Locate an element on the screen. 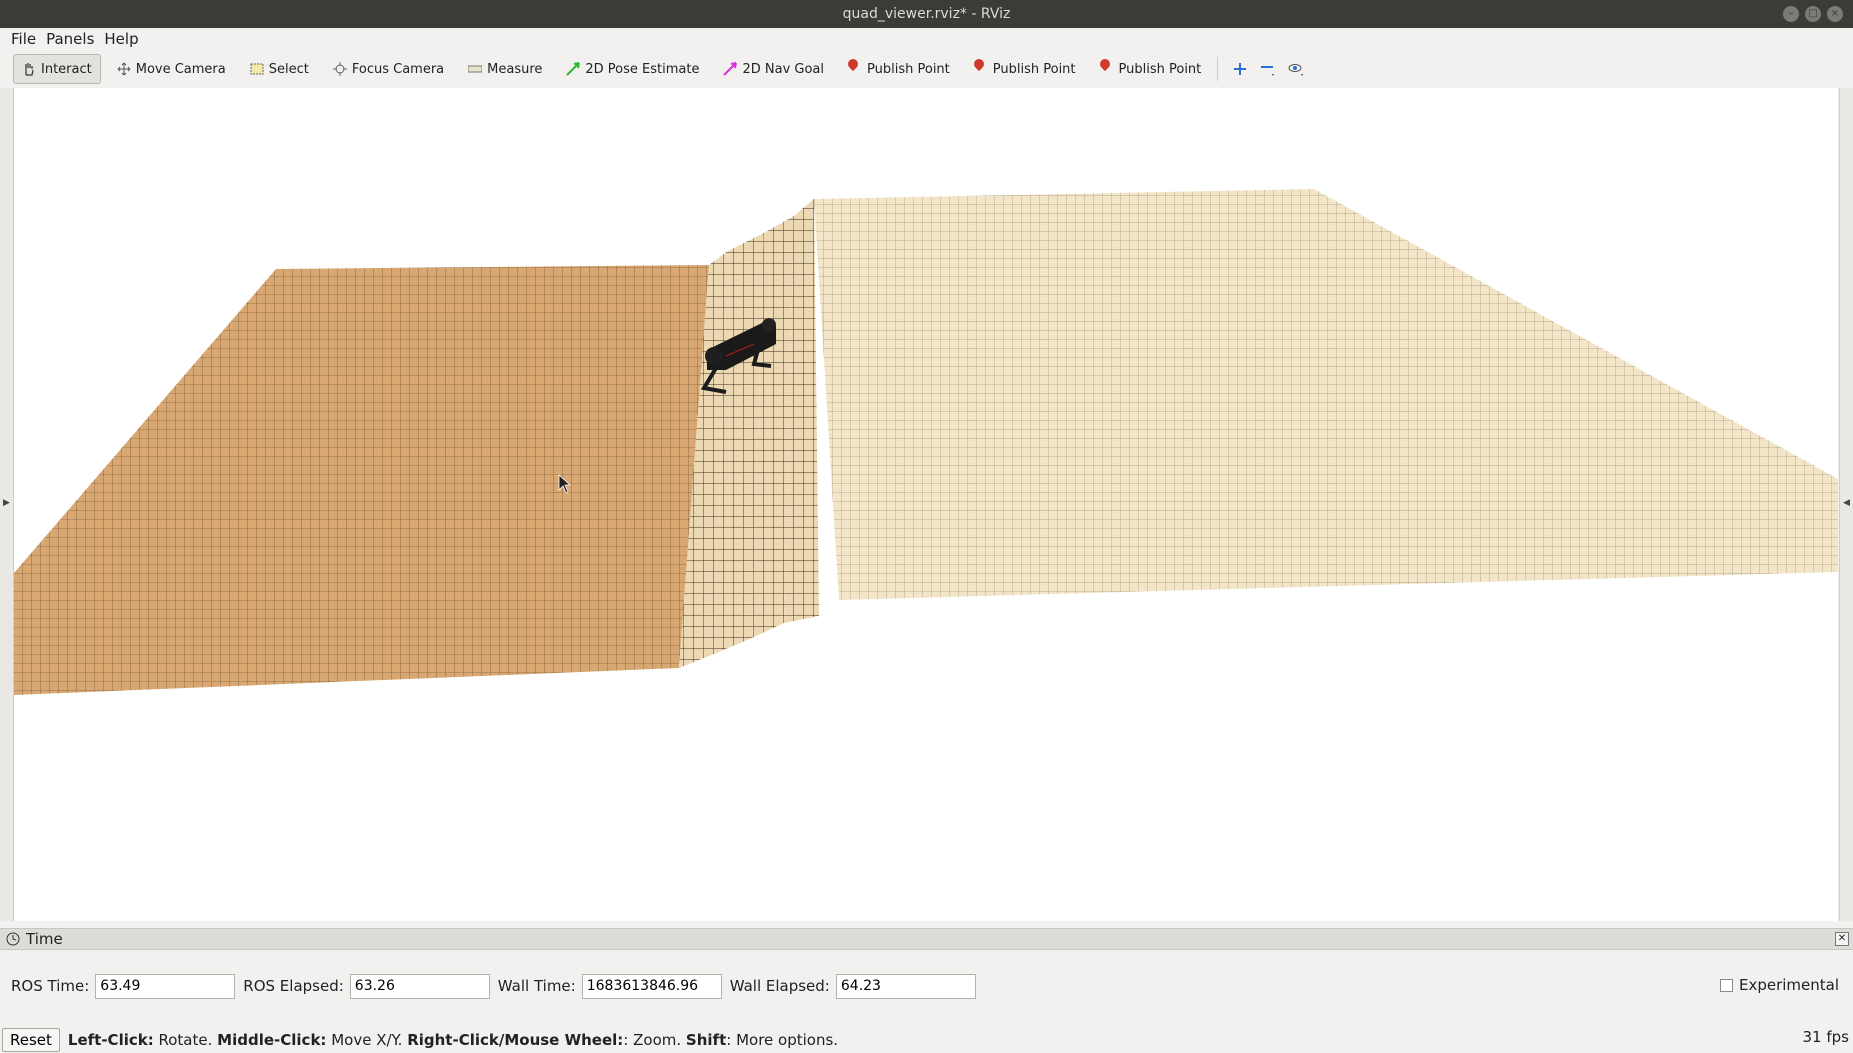 The height and width of the screenshot is (1053, 1853). wall-elapsed-label: Wall Elapsed: is located at coordinates (779, 986).